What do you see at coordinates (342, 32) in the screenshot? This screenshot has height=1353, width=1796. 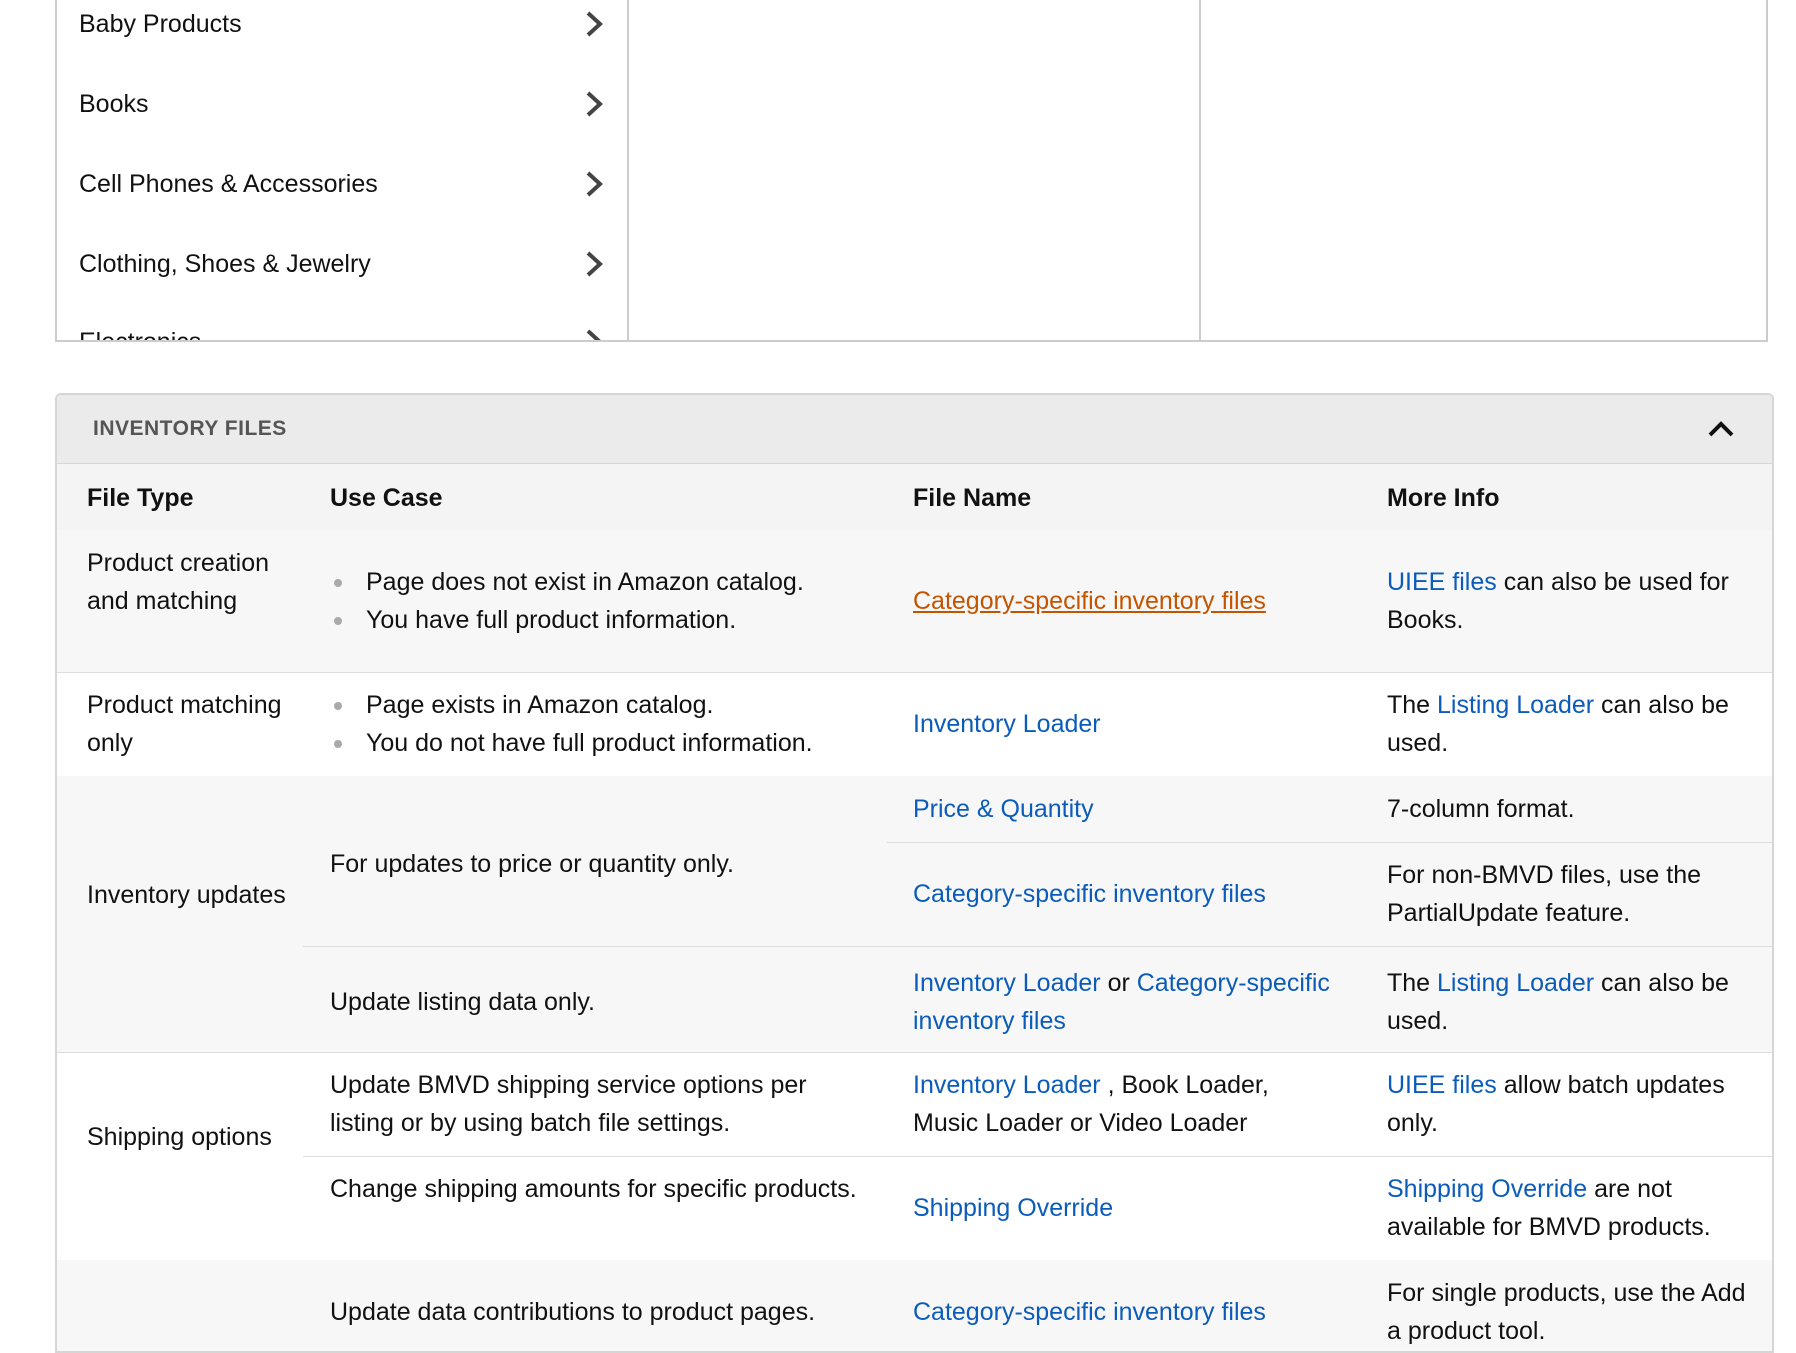 I see `category-item-baby-products: Baby Products` at bounding box center [342, 32].